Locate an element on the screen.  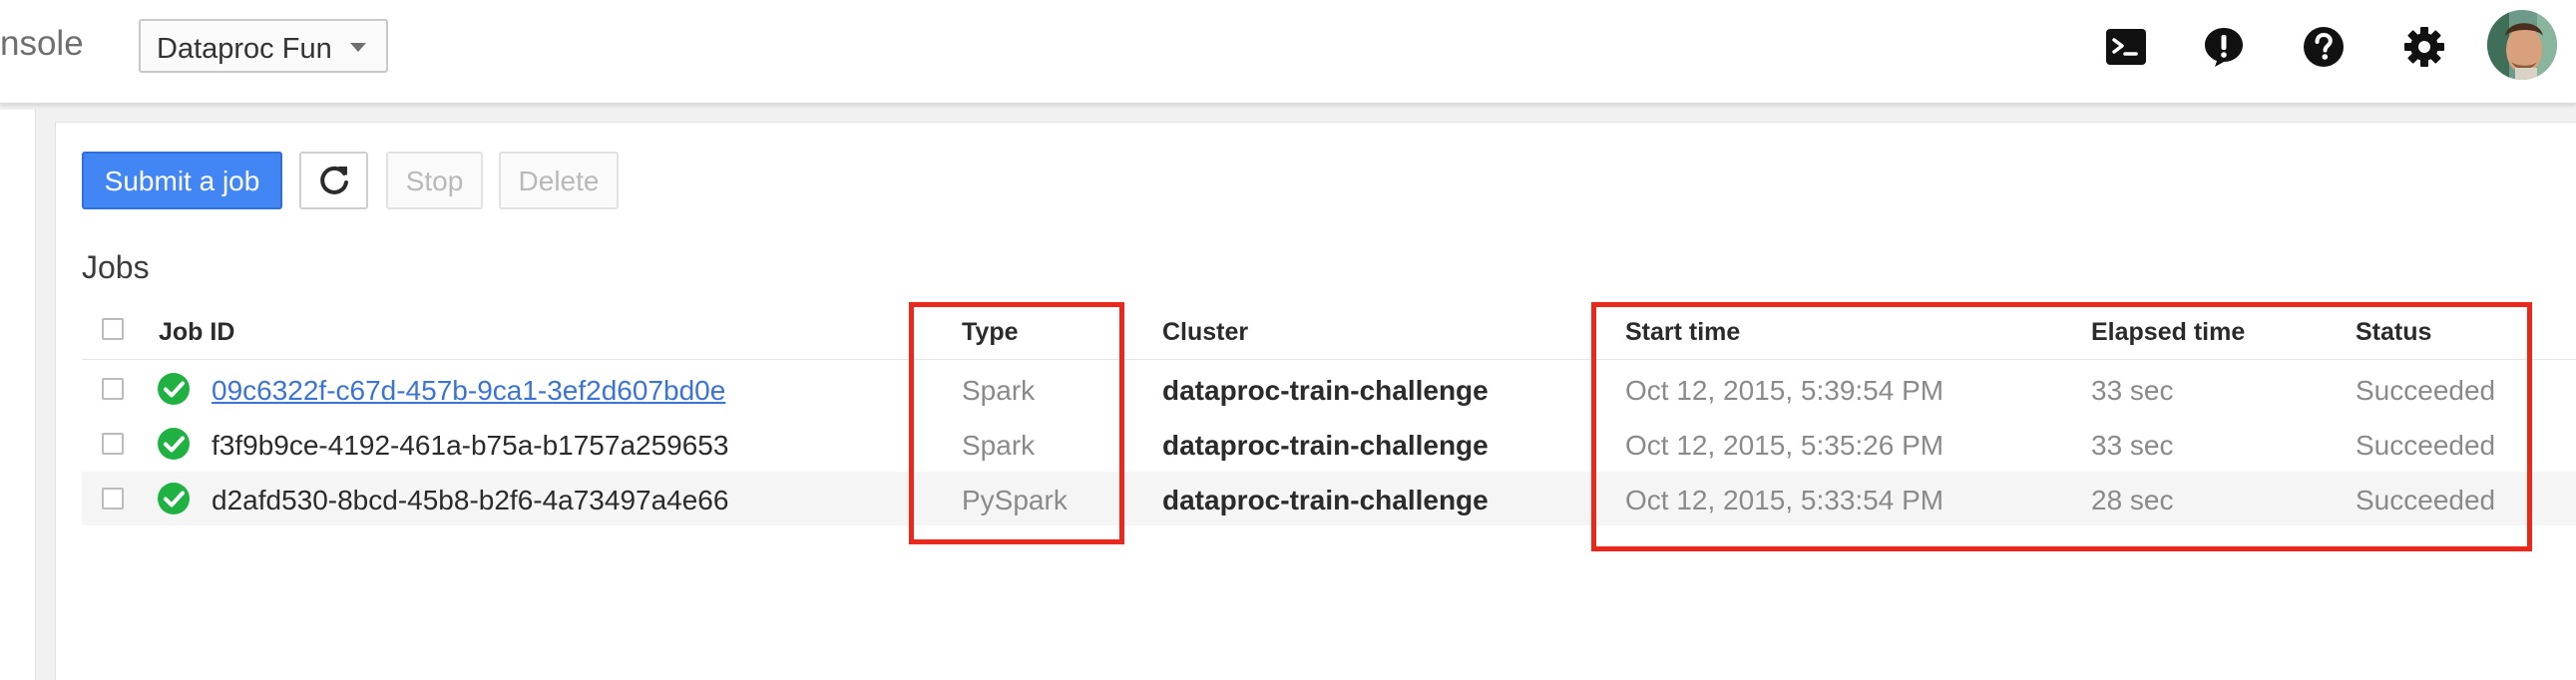
header-type: Type is located at coordinates (990, 332).